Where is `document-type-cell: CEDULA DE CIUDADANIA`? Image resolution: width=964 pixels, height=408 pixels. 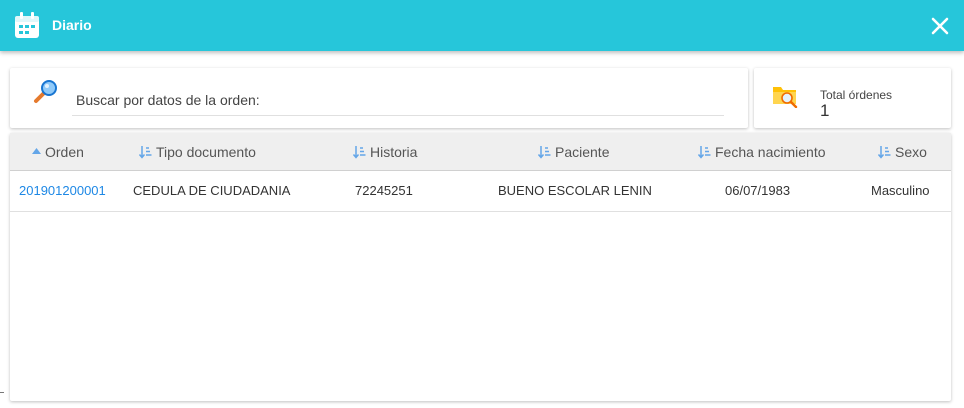 document-type-cell: CEDULA DE CIUDADANIA is located at coordinates (212, 190).